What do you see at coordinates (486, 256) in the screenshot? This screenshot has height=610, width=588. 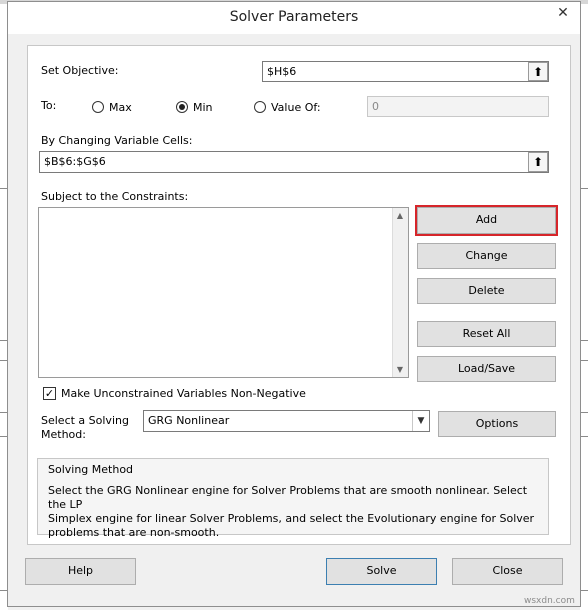 I see `change-constraint-button: Change` at bounding box center [486, 256].